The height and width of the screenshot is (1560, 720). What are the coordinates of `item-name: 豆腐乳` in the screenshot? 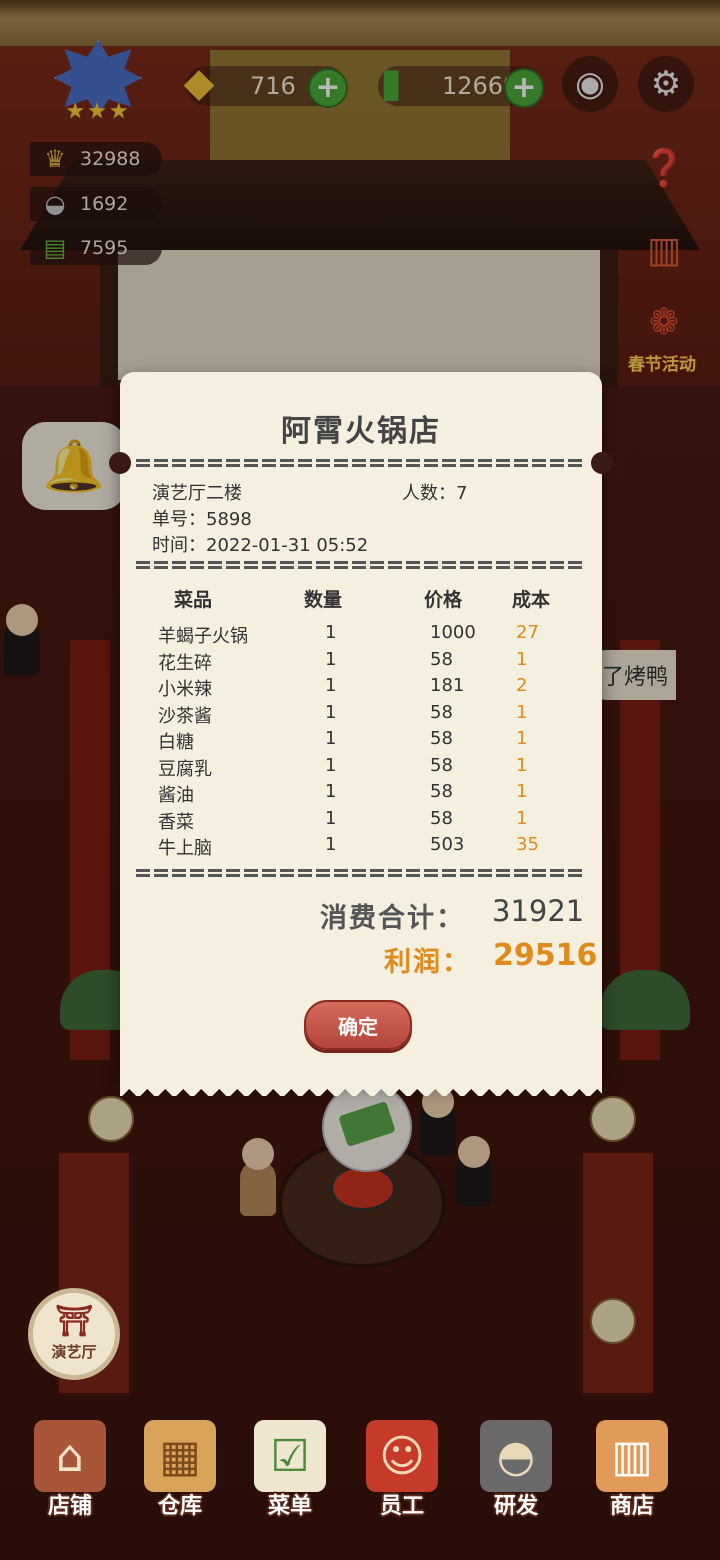 It's located at (185, 769).